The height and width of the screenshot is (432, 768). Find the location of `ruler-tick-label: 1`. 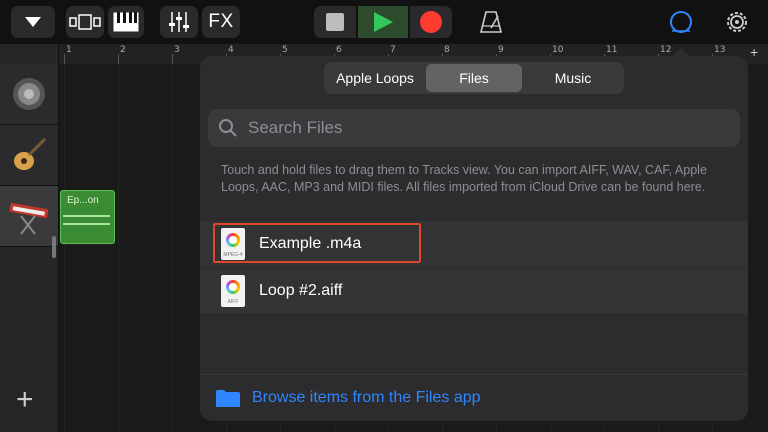

ruler-tick-label: 1 is located at coordinates (69, 50).